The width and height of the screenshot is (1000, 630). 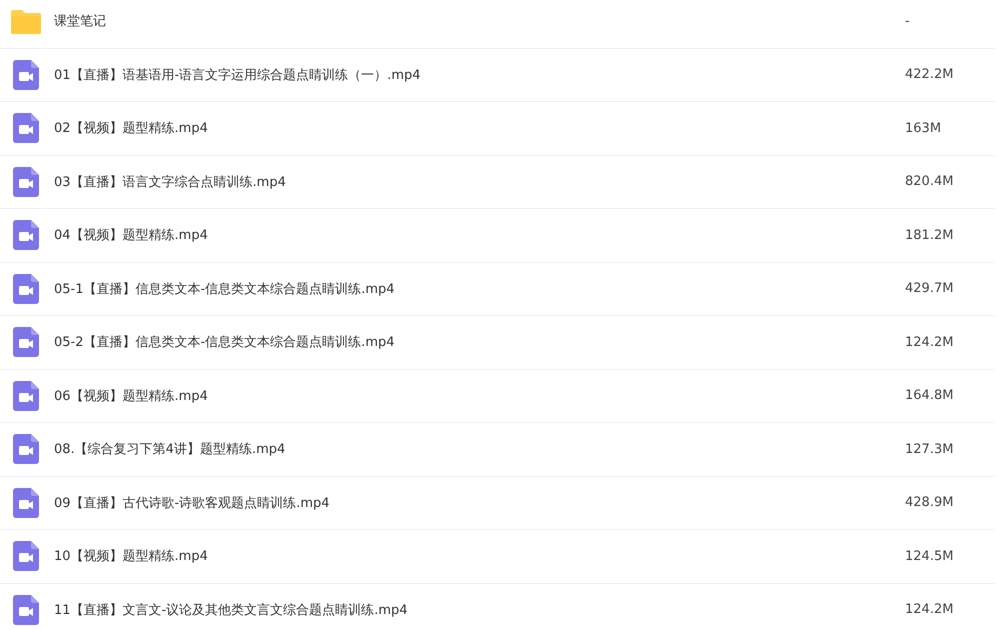 I want to click on file-name: 04【视频】题型精练.mp4, so click(x=479, y=235).